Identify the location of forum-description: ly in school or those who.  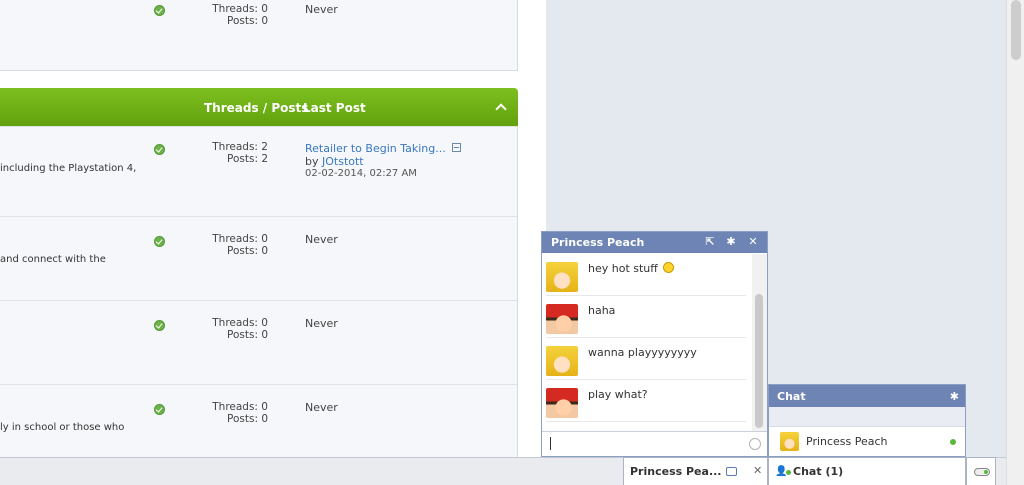
(62, 427).